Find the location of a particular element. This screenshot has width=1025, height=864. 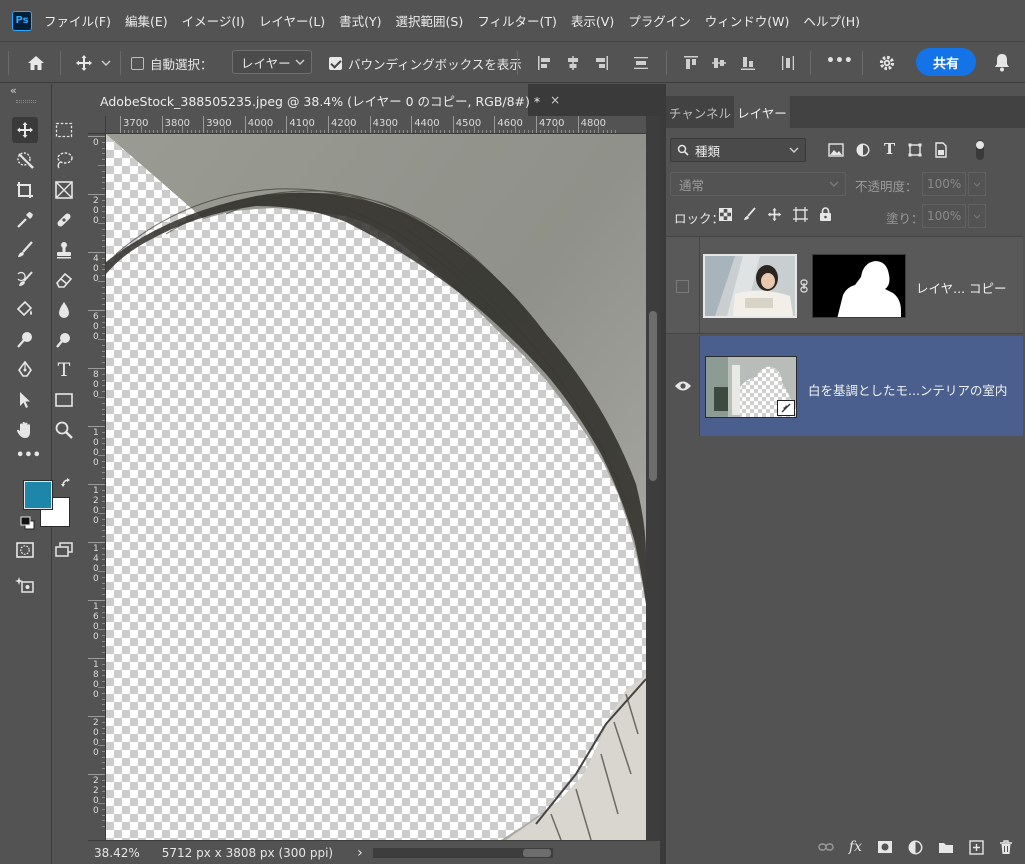

quick-selection-tool-icon is located at coordinates (25, 160).